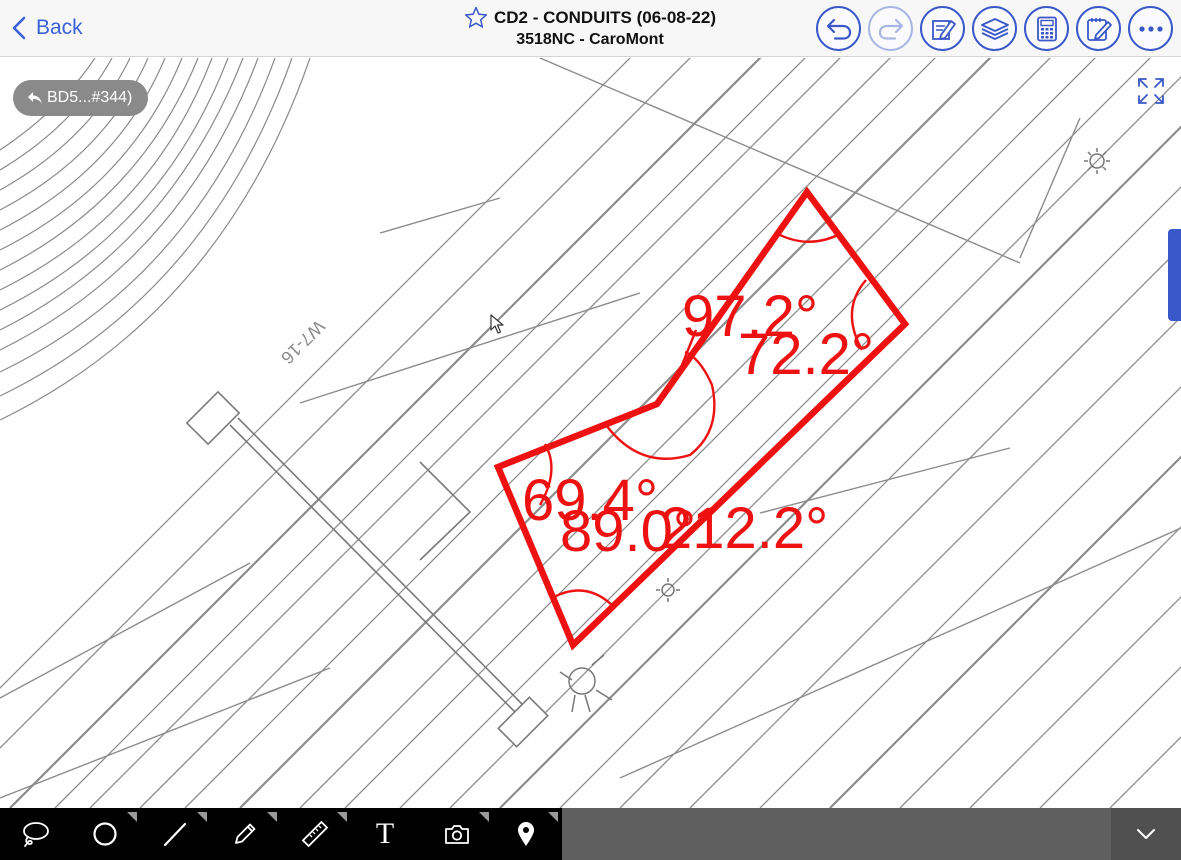 The image size is (1181, 860). I want to click on layers-button, so click(994, 28).